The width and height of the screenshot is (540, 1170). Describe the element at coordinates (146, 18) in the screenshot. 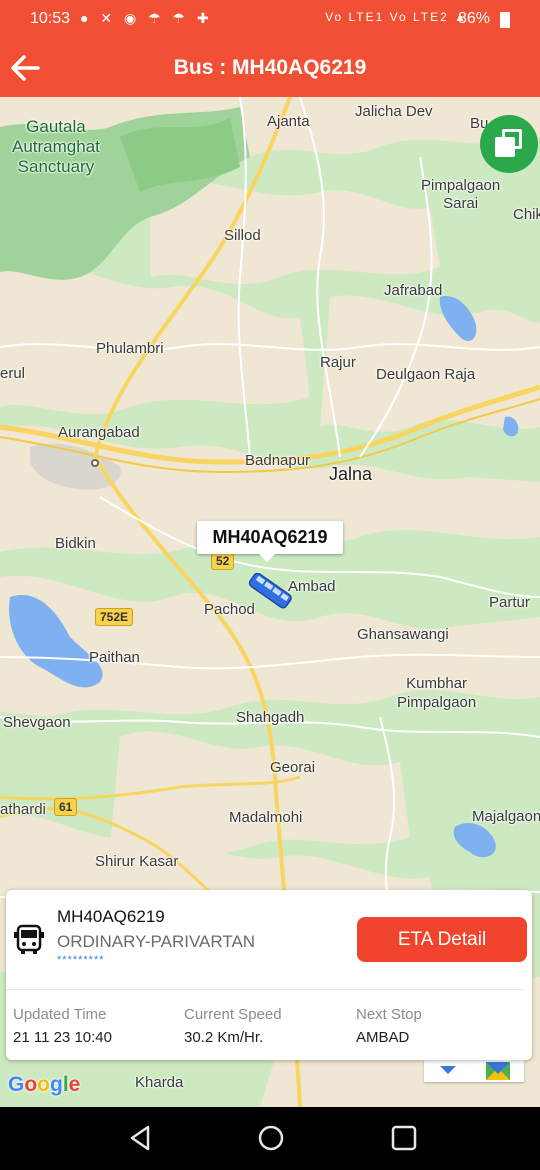

I see `notification-icons: ● ✕ ◉ ☂ ☂ ✚` at that location.